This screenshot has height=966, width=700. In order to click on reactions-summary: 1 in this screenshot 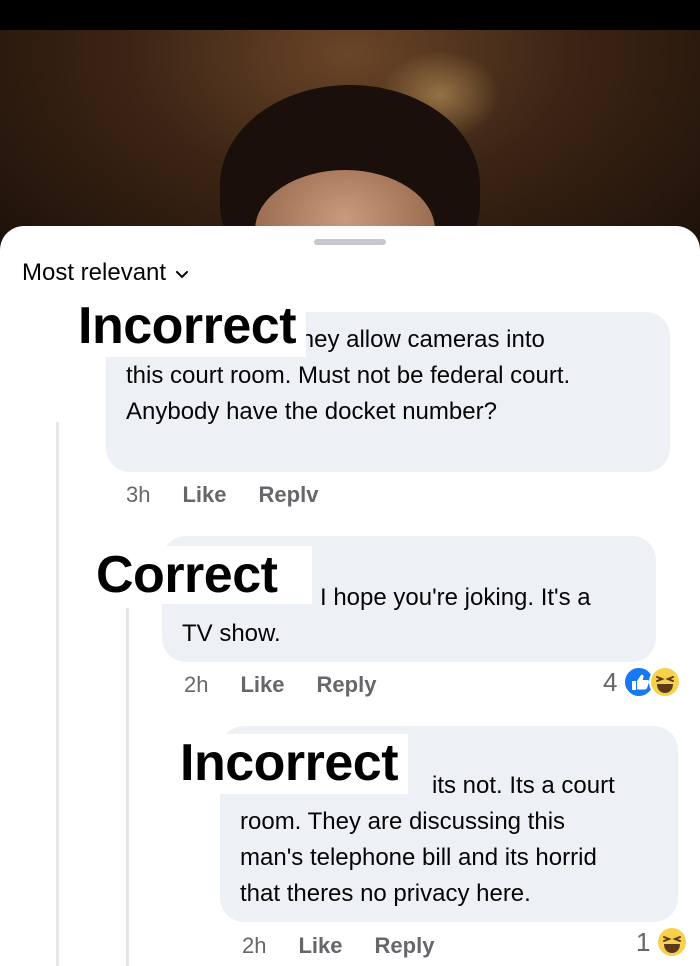, I will do `click(662, 942)`.